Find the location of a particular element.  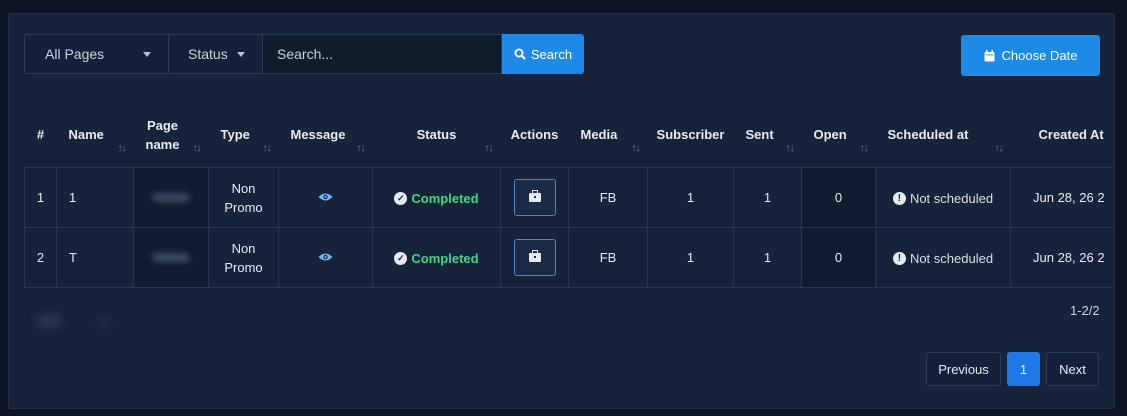

status-select-value: Status is located at coordinates (208, 54).